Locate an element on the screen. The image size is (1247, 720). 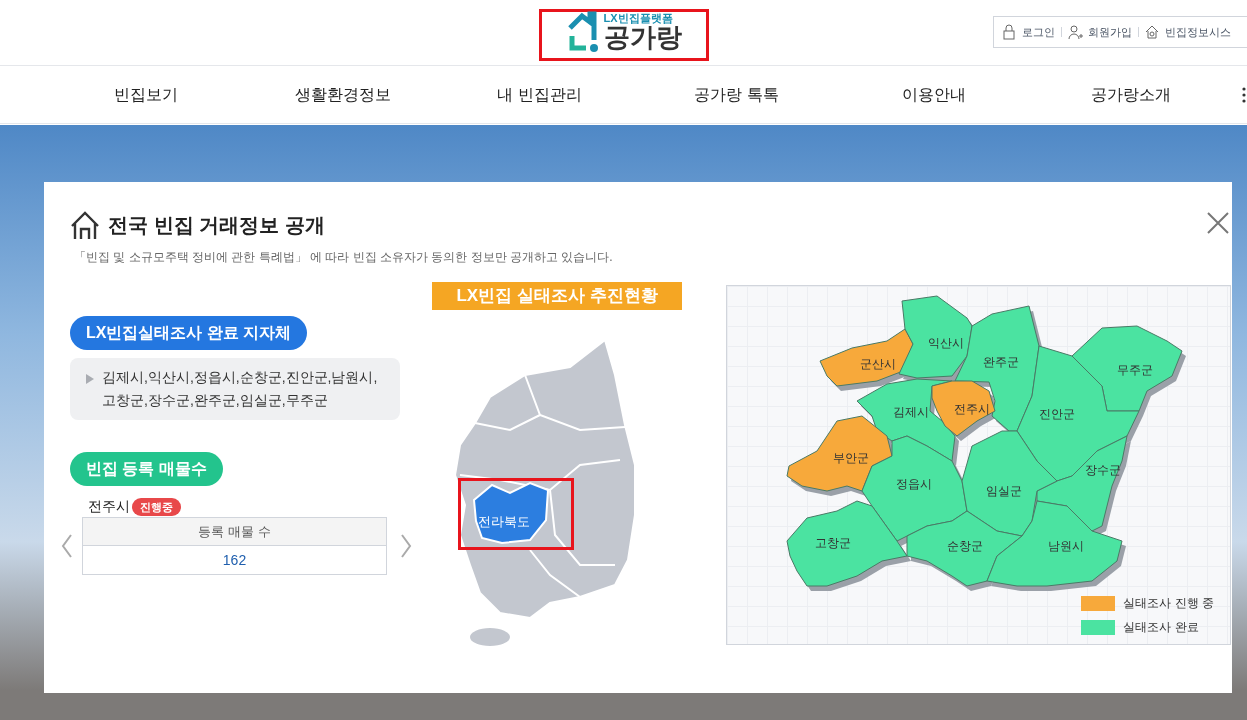
region-label: 정읍시 is located at coordinates (914, 484).